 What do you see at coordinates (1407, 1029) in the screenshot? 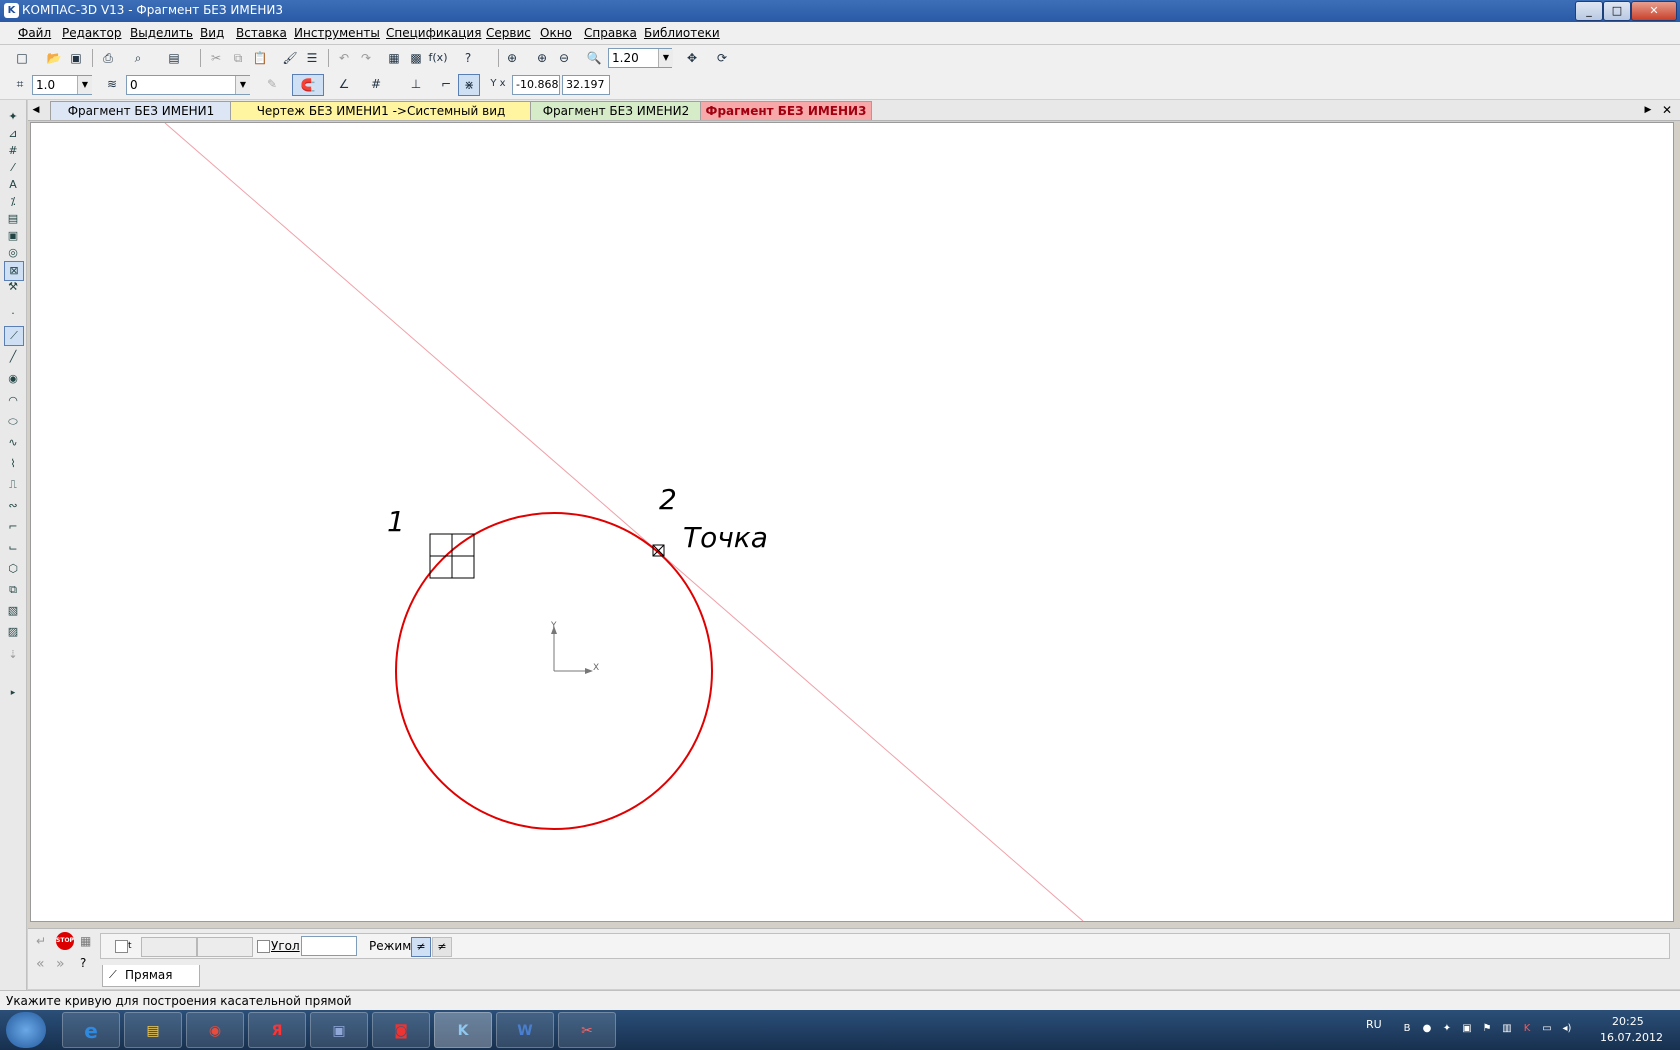
I see `tray-b-icon: B` at bounding box center [1407, 1029].